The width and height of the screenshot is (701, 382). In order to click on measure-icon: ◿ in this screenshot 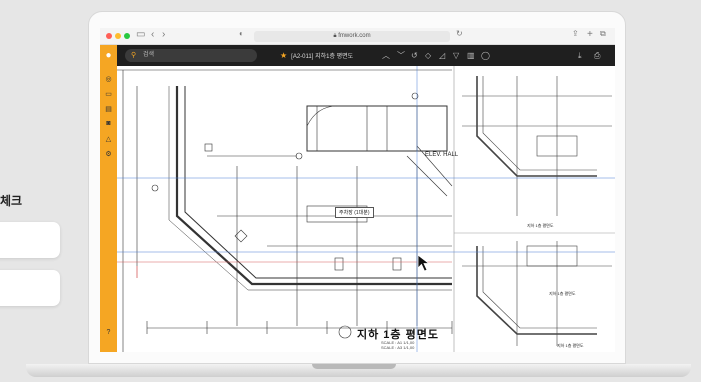, I will do `click(442, 55)`.